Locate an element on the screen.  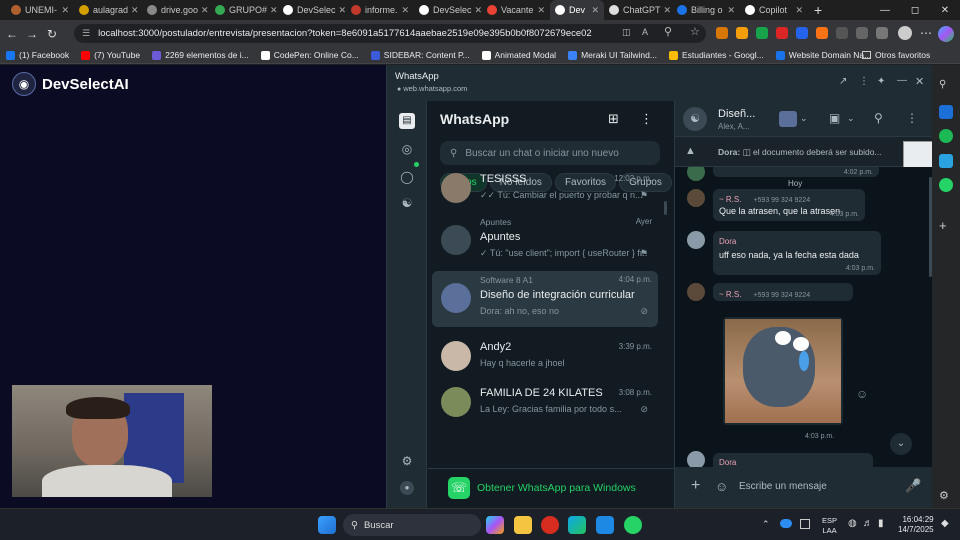
language-indicator: ESP LAA is located at coordinates (829, 526).